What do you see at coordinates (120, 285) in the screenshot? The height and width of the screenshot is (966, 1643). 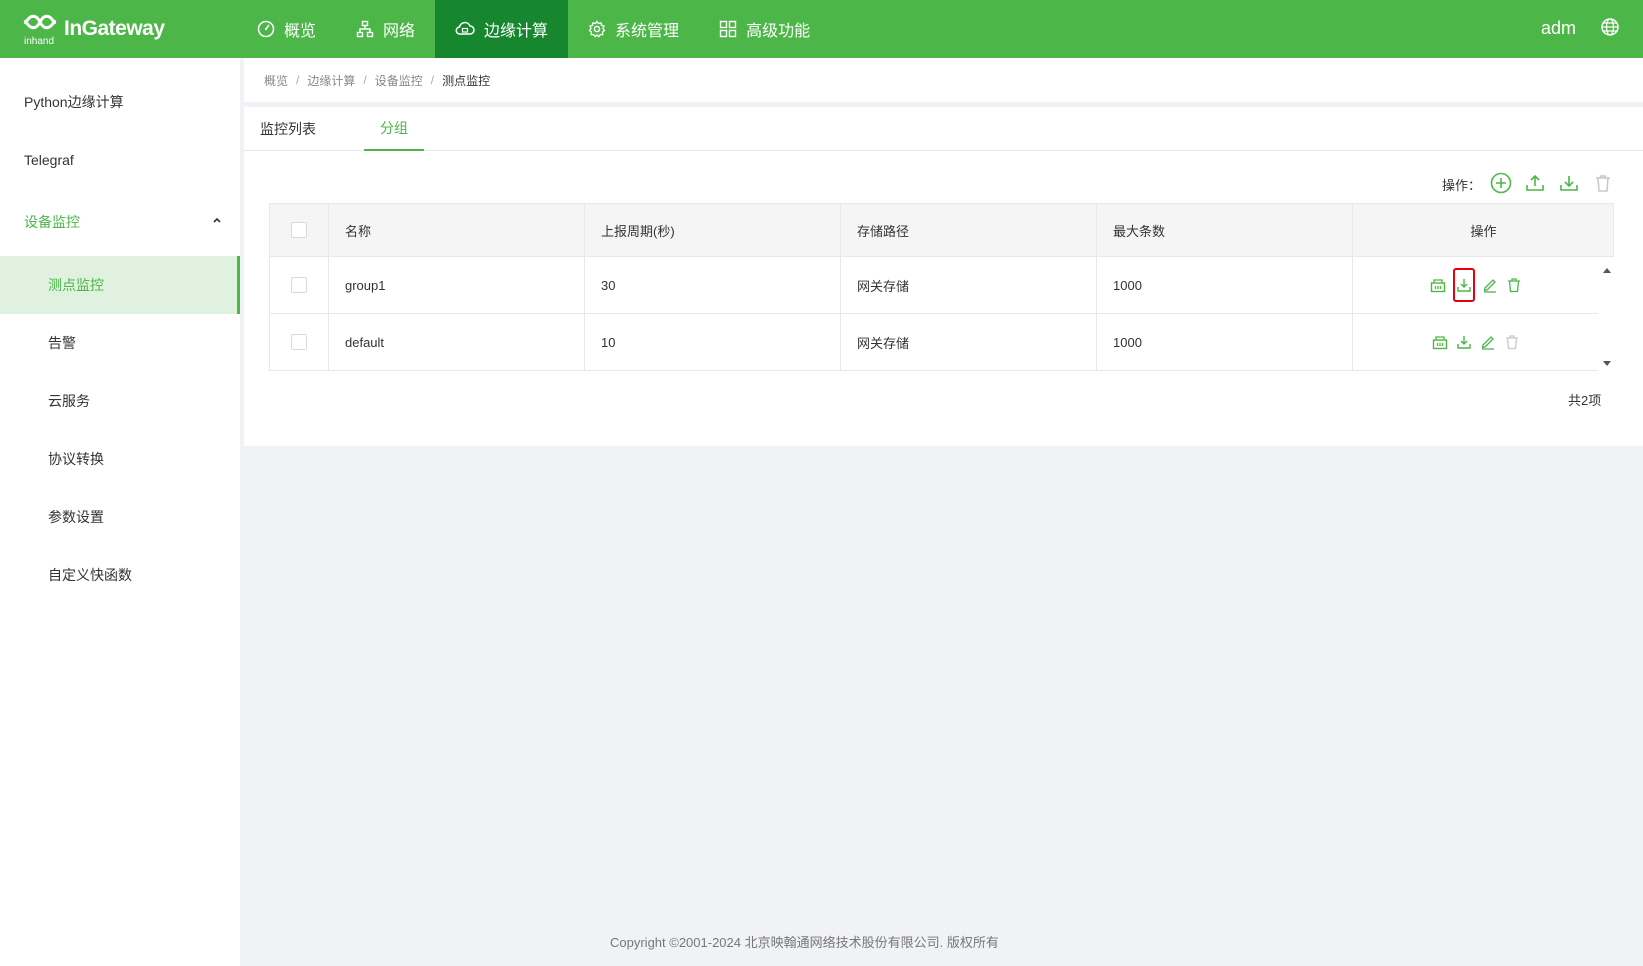 I see `sidebar-item-point-monitor: 测点监控` at bounding box center [120, 285].